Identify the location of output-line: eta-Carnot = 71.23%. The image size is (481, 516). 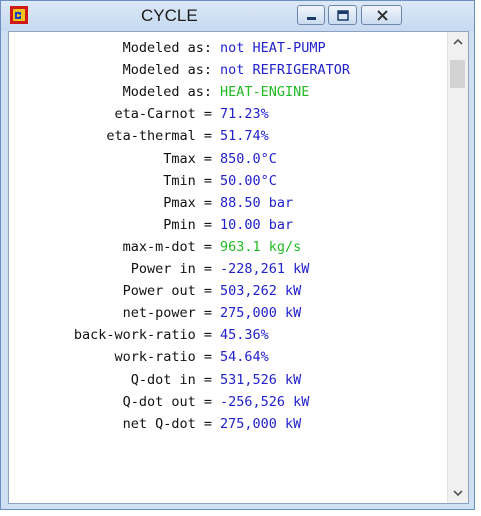
(229, 114).